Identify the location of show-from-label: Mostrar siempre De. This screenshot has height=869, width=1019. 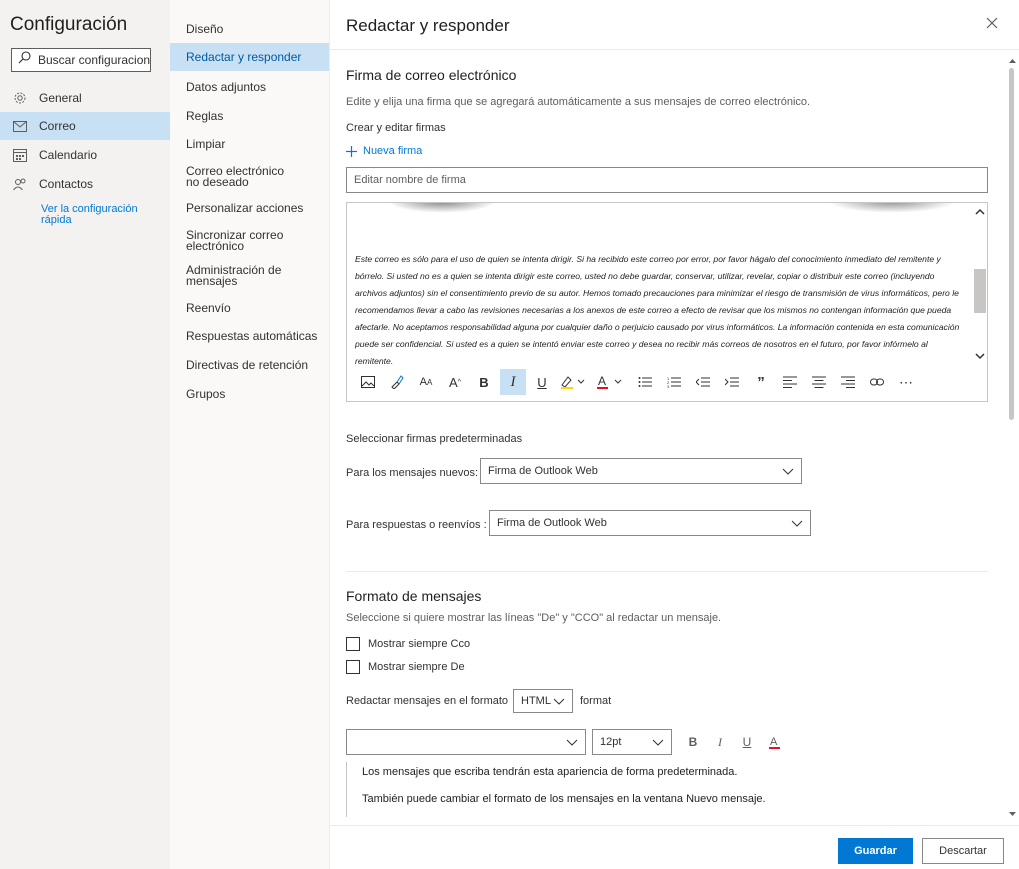
(416, 667).